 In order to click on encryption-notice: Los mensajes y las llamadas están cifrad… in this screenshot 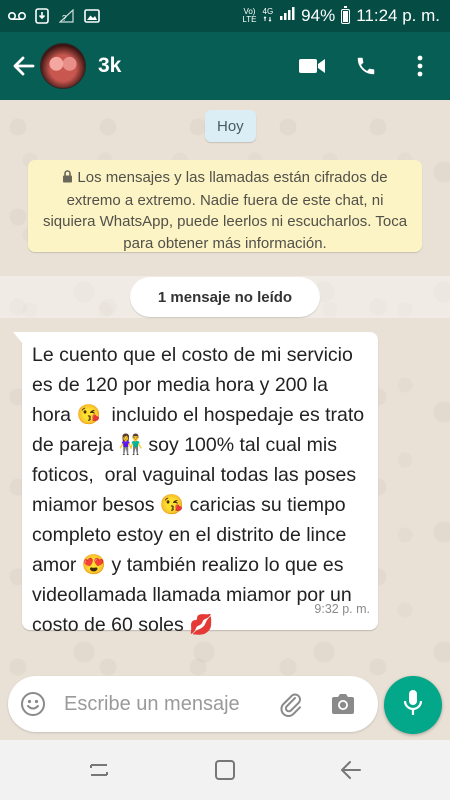, I will do `click(225, 206)`.